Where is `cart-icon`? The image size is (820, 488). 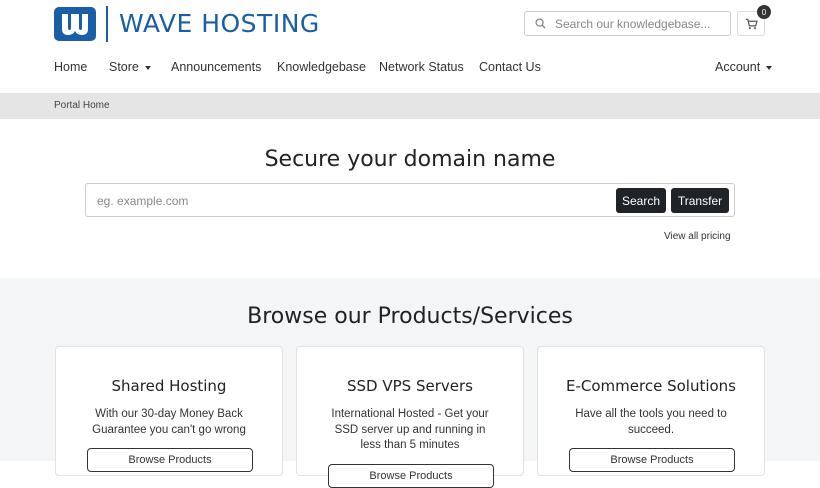
cart-icon is located at coordinates (751, 23).